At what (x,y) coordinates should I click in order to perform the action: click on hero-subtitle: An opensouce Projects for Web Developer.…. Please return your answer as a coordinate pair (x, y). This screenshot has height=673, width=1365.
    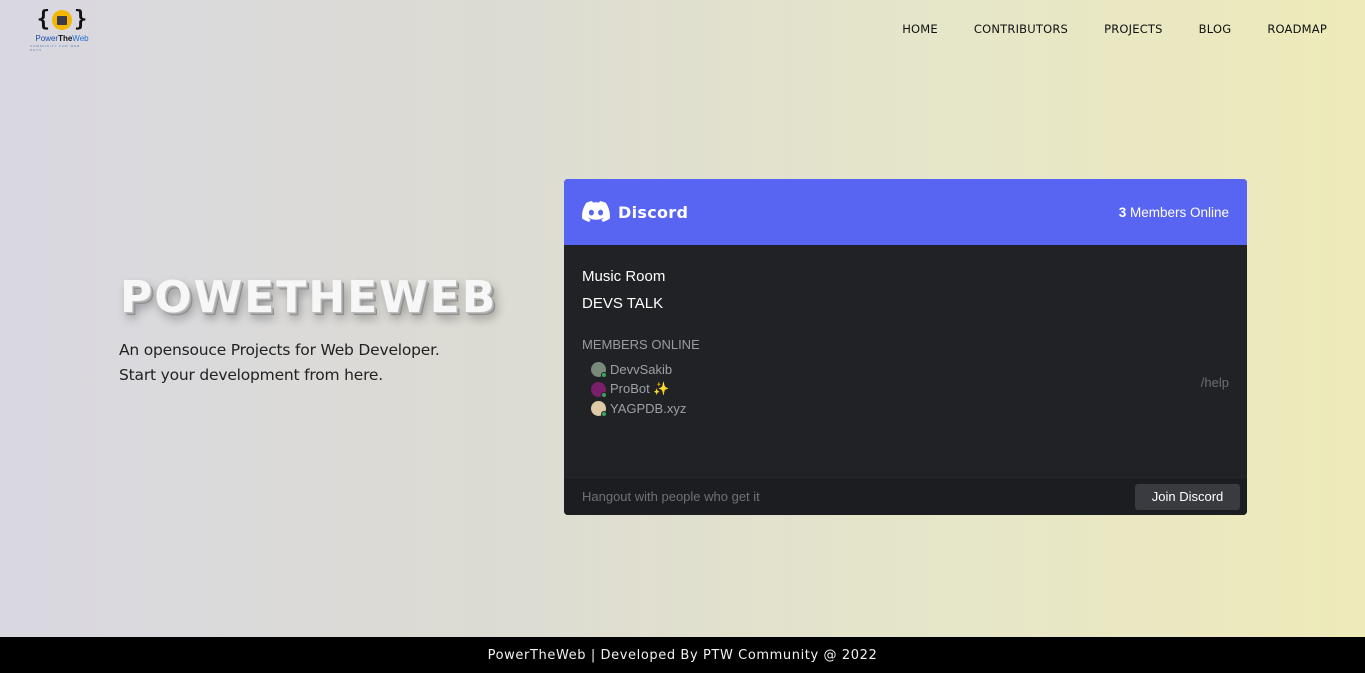
    Looking at the image, I should click on (279, 363).